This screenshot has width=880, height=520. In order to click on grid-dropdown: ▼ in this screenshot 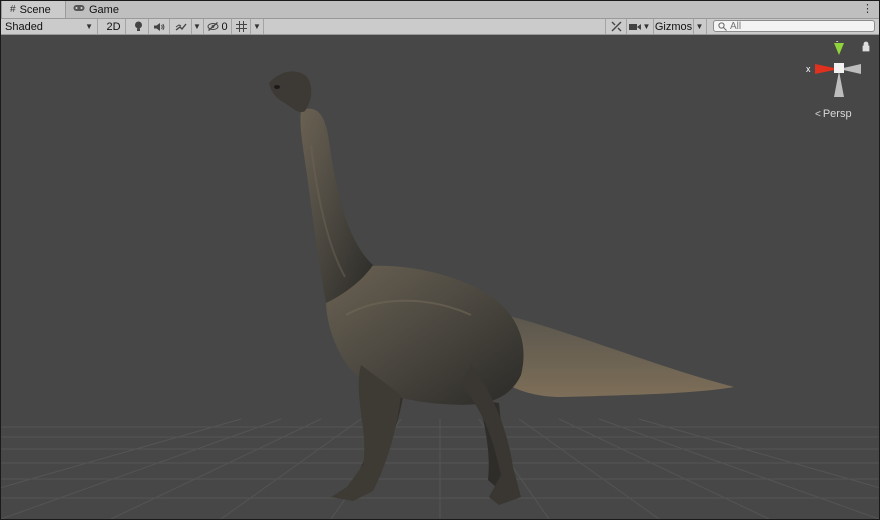, I will do `click(257, 26)`.